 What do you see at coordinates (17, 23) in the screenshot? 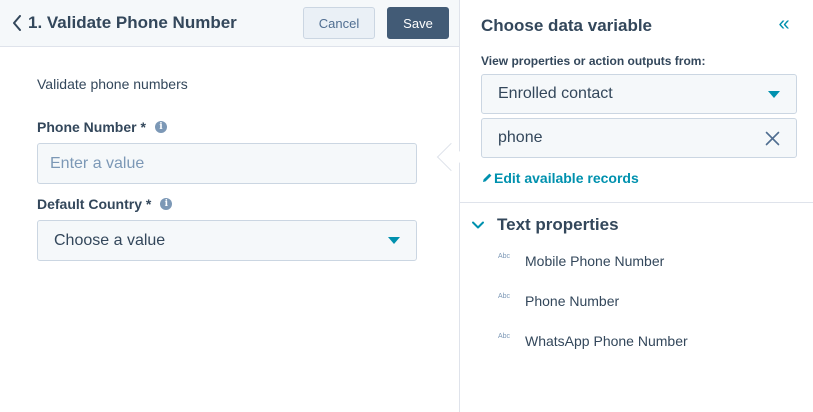
I see `back-chevron-icon` at bounding box center [17, 23].